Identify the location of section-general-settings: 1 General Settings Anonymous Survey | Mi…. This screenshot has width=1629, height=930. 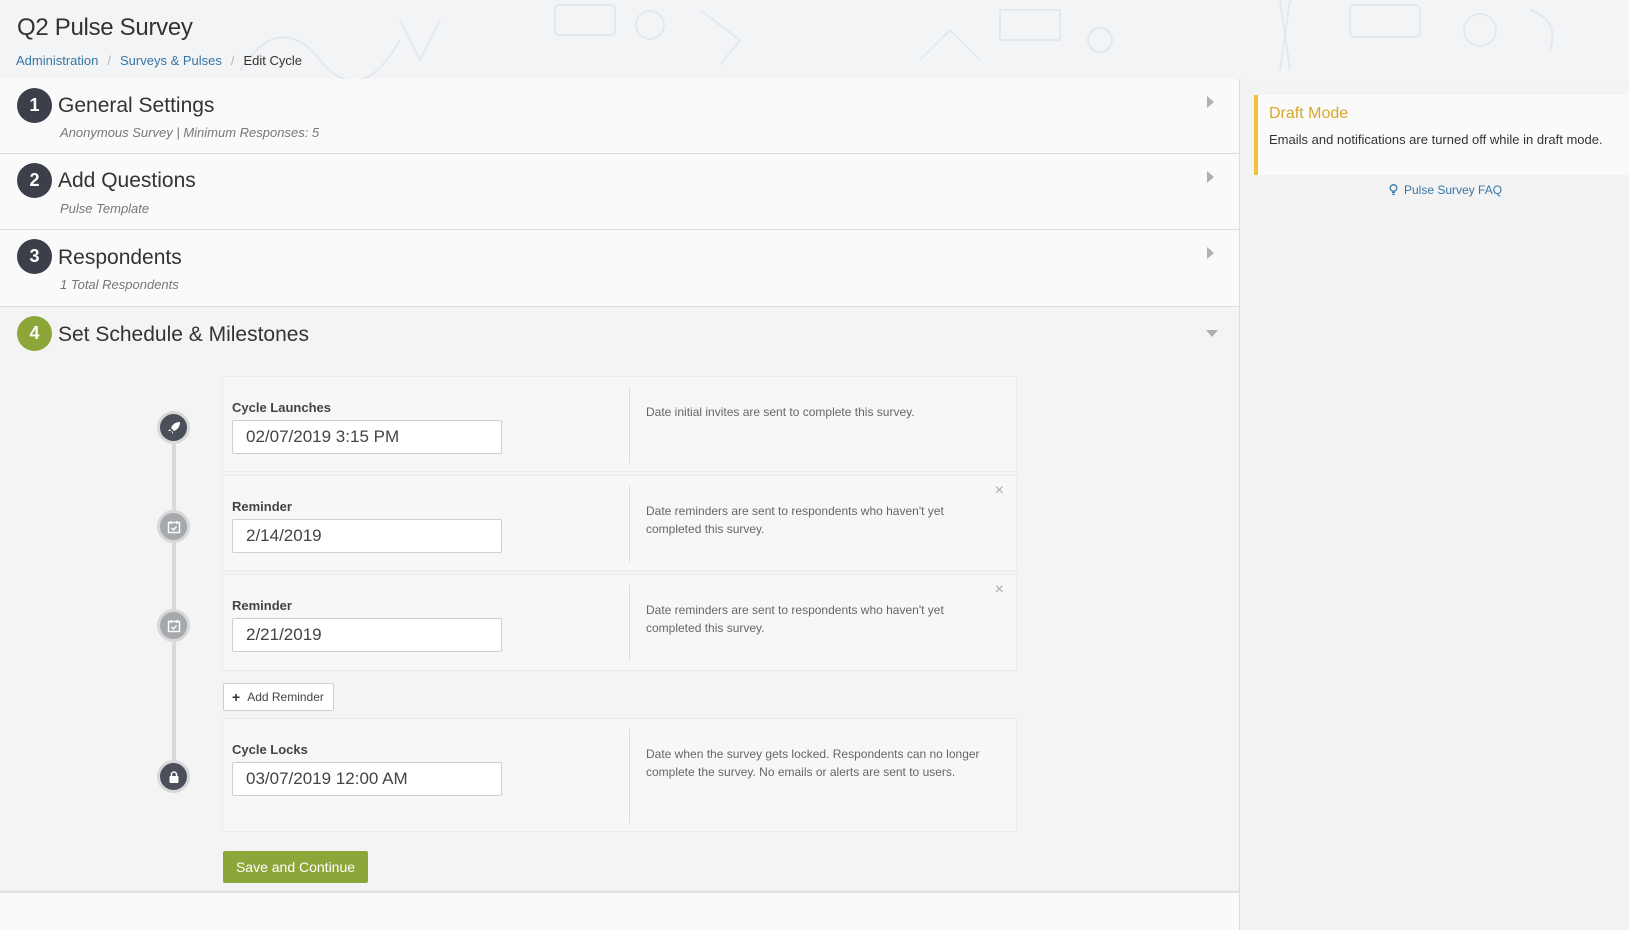
(619, 116).